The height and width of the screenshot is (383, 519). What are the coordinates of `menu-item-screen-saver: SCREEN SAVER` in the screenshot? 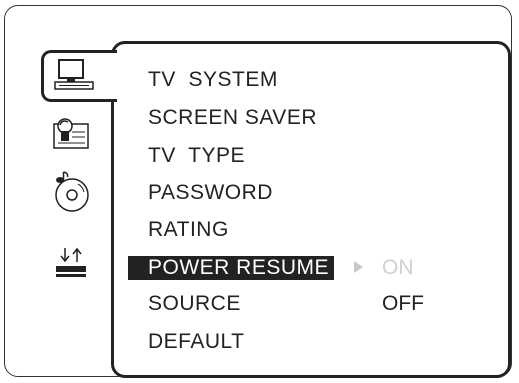 It's located at (232, 118).